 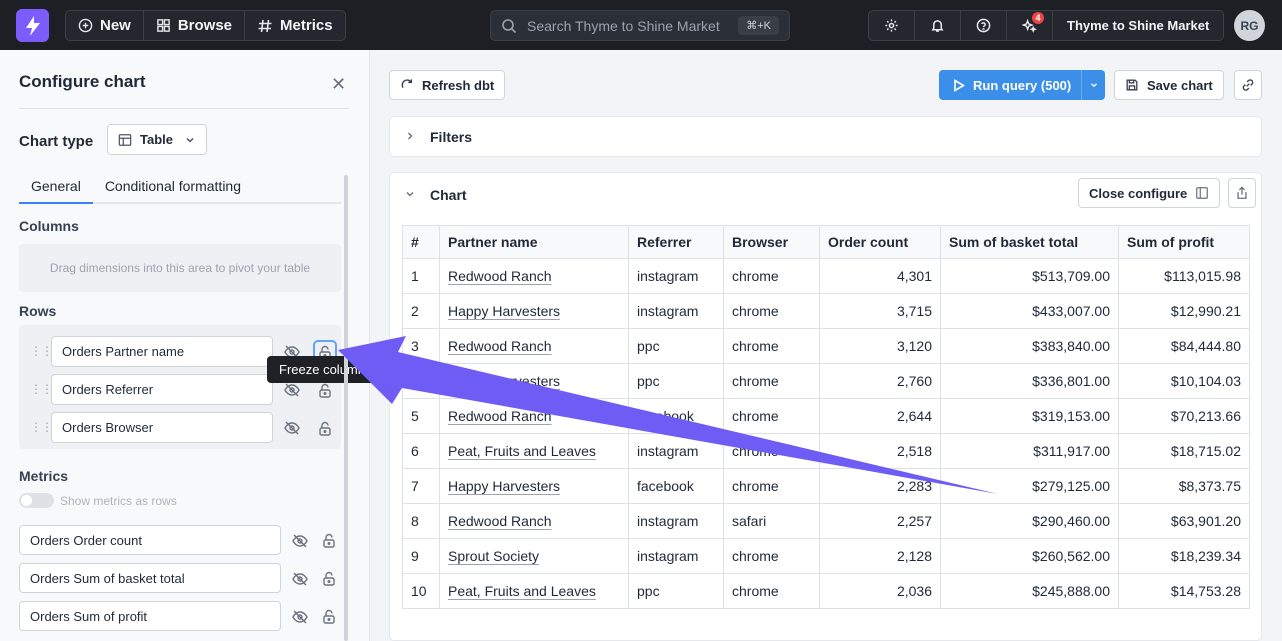 I want to click on row-number: 7, so click(x=421, y=486).